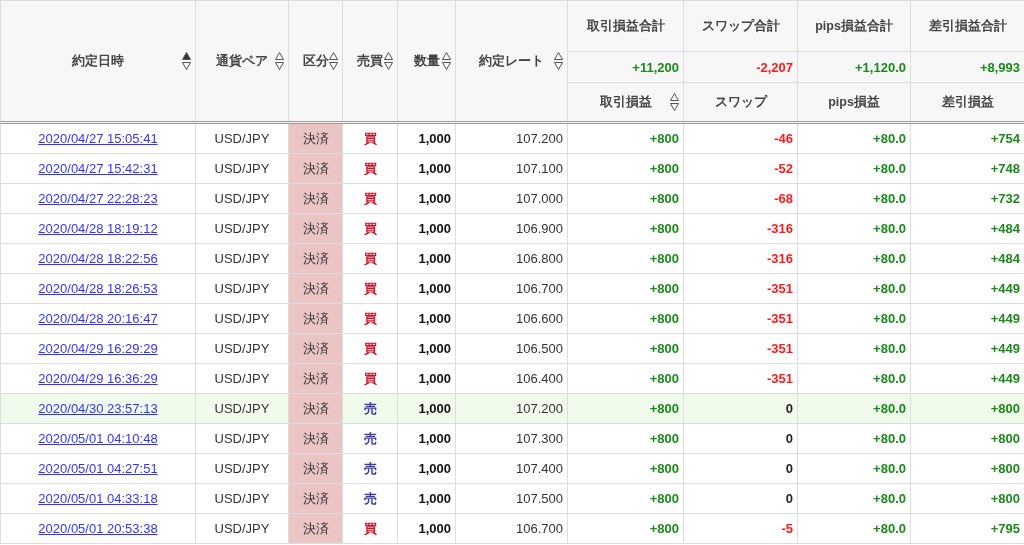 The image size is (1024, 545). Describe the element at coordinates (511, 318) in the screenshot. I see `table-cell: 106.600` at that location.